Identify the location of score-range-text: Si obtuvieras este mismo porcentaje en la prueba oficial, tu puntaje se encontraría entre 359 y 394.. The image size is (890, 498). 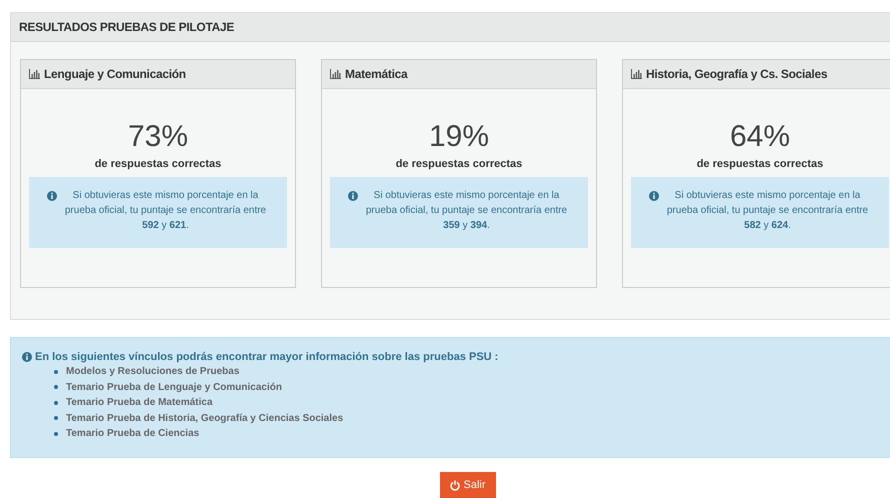
(466, 211).